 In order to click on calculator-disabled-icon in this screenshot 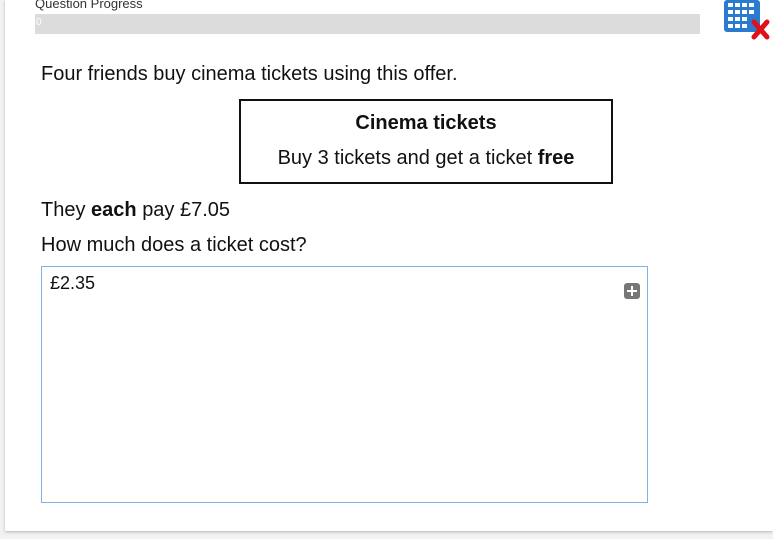, I will do `click(747, 21)`.